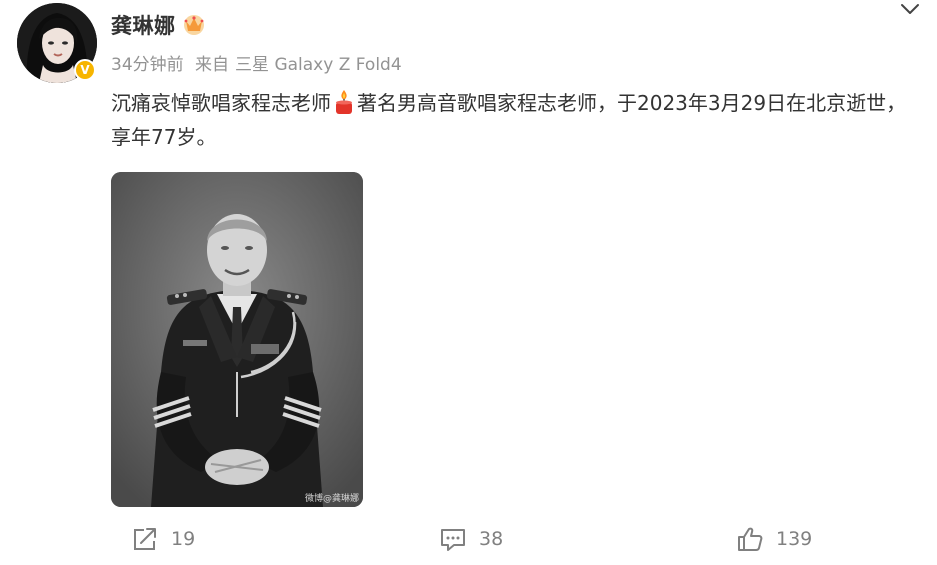 The width and height of the screenshot is (937, 565). Describe the element at coordinates (212, 65) in the screenshot. I see `source-prefix: 来自` at that location.